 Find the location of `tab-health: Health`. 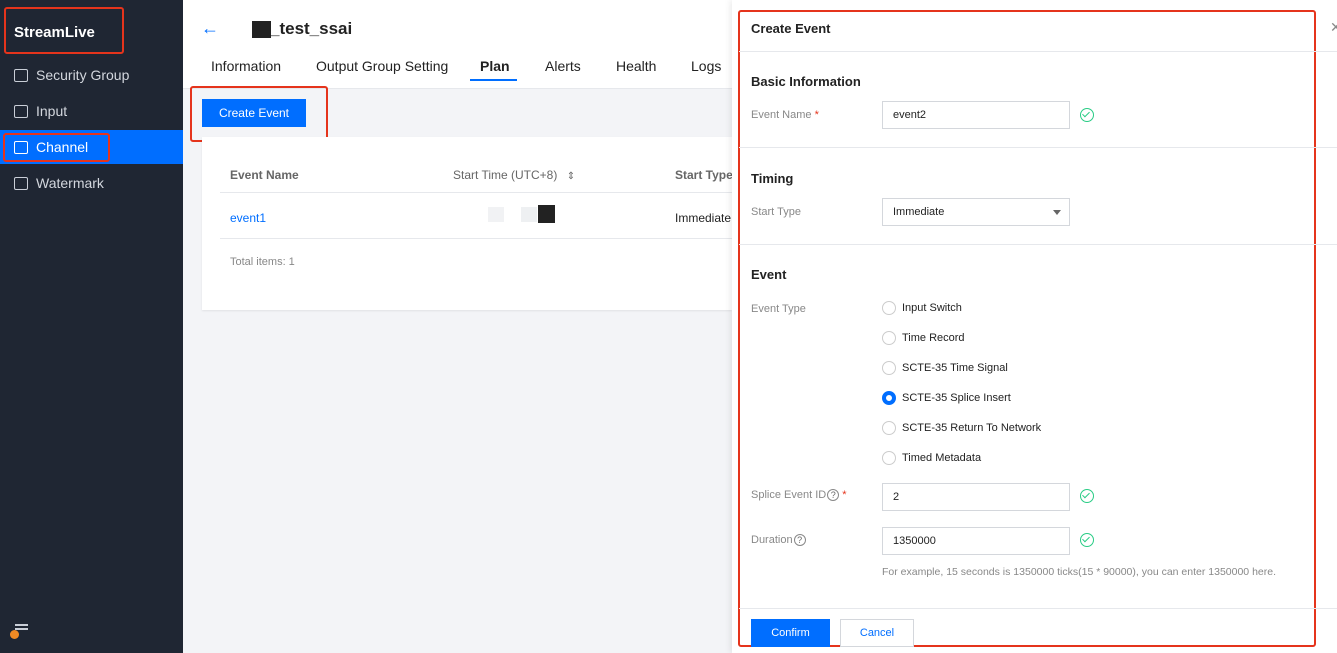

tab-health: Health is located at coordinates (636, 66).